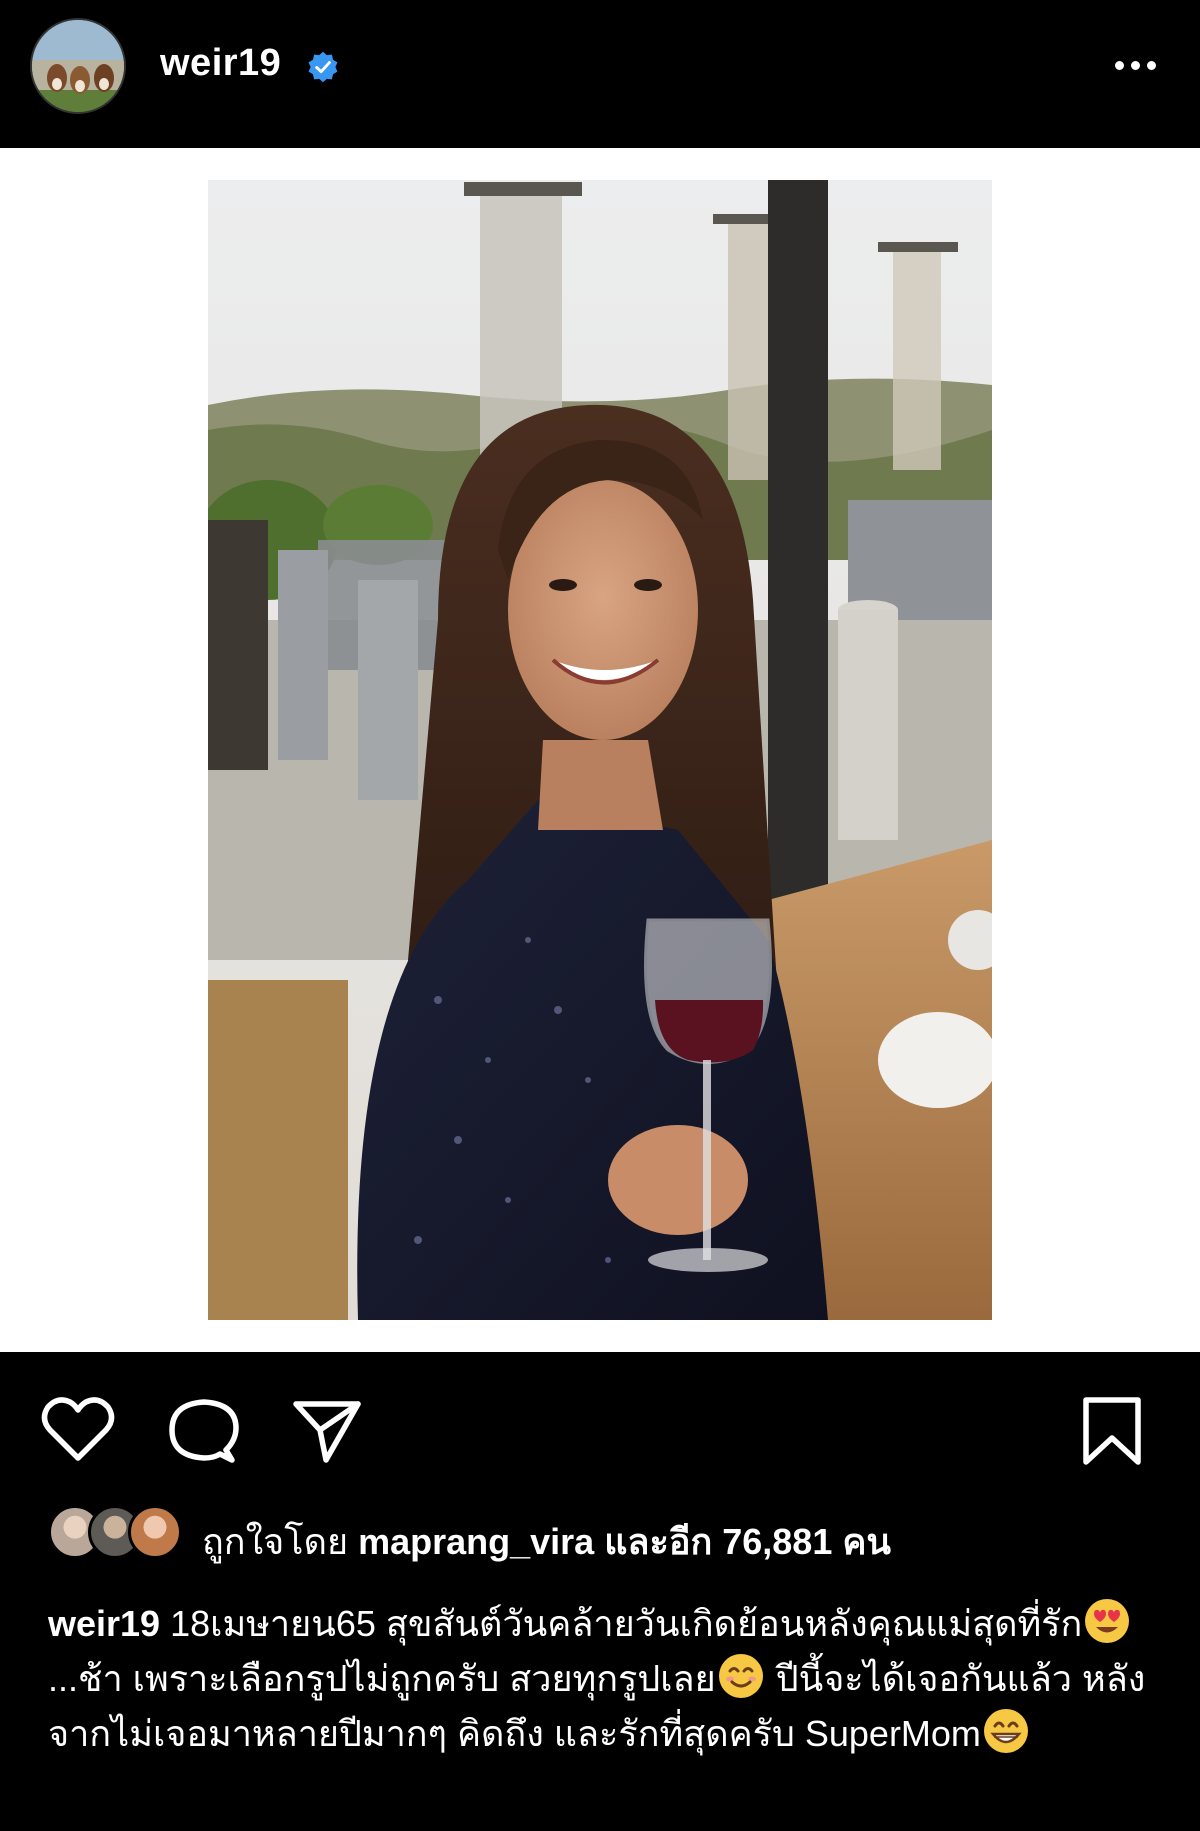 Image resolution: width=1200 pixels, height=1831 pixels. Describe the element at coordinates (600, 74) in the screenshot. I see `post-header: weir19` at that location.